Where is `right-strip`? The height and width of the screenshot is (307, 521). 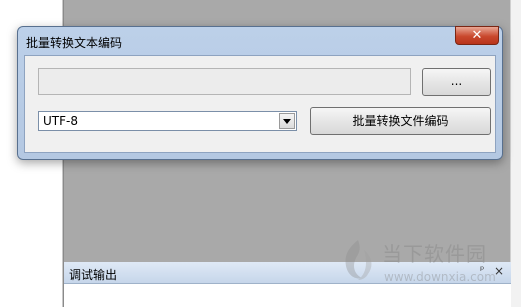
right-strip is located at coordinates (515, 153).